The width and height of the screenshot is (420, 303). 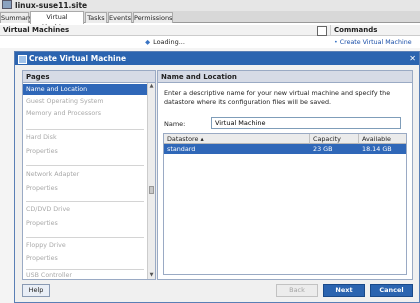 What do you see at coordinates (210, 5) in the screenshot?
I see `host-title-bar: linux-suse11.site` at bounding box center [210, 5].